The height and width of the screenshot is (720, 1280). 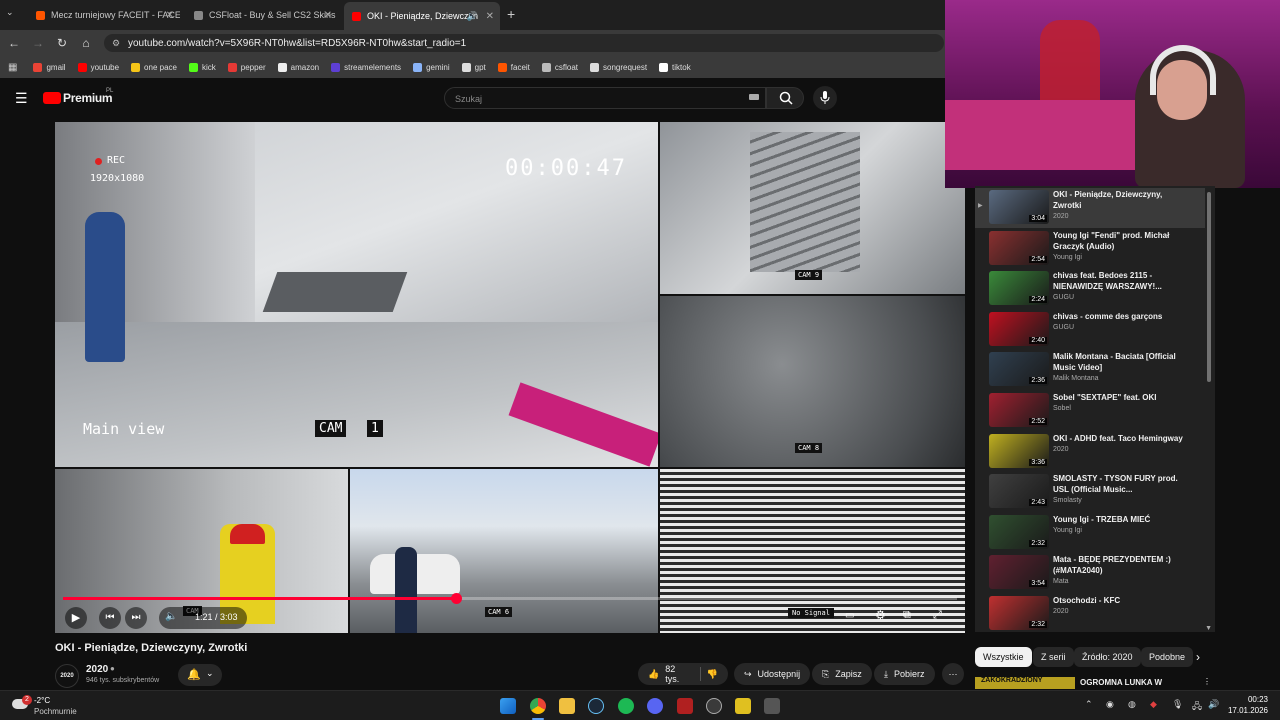 What do you see at coordinates (1248, 699) in the screenshot?
I see `clock-time: 00:23` at bounding box center [1248, 699].